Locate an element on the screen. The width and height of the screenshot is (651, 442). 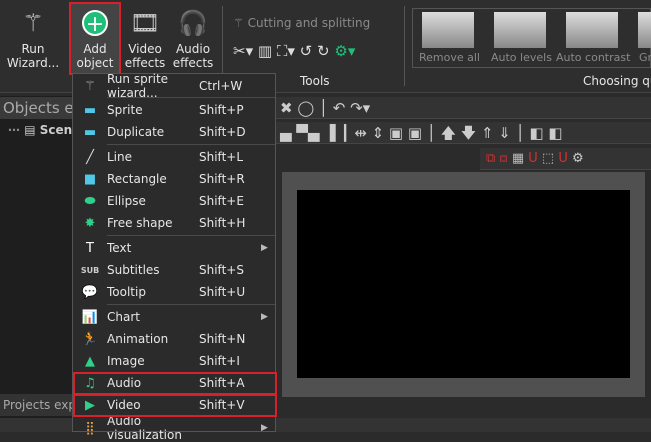
auto-levels-label: Auto levels is located at coordinates (521, 57).